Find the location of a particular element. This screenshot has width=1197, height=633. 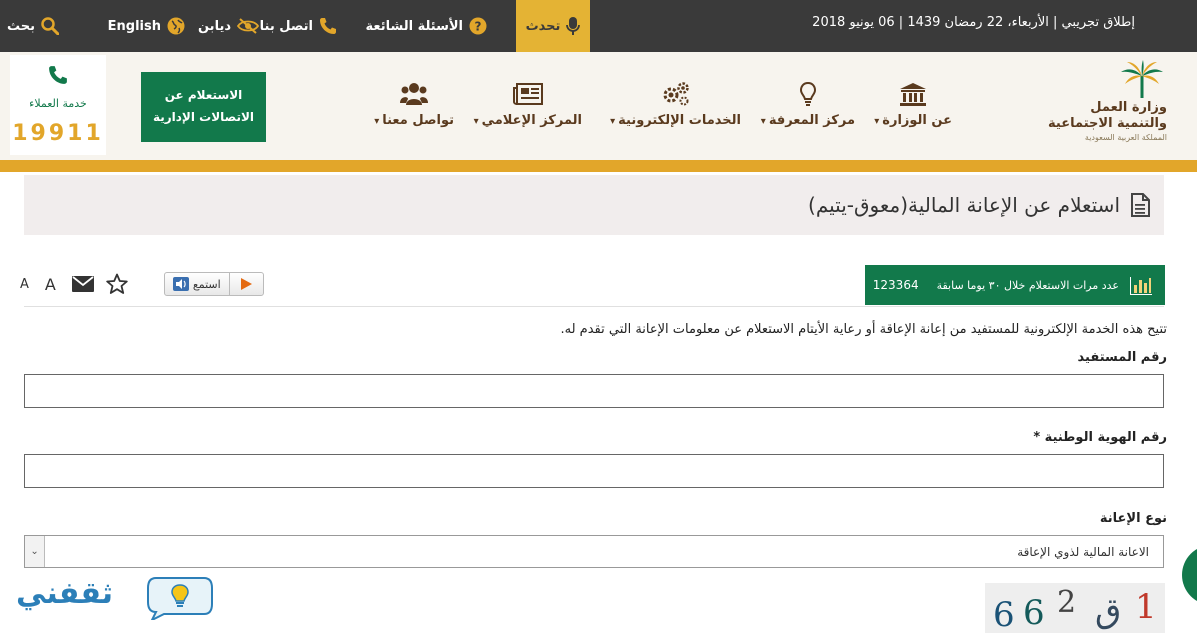

beneficiary-number-input is located at coordinates (594, 391).